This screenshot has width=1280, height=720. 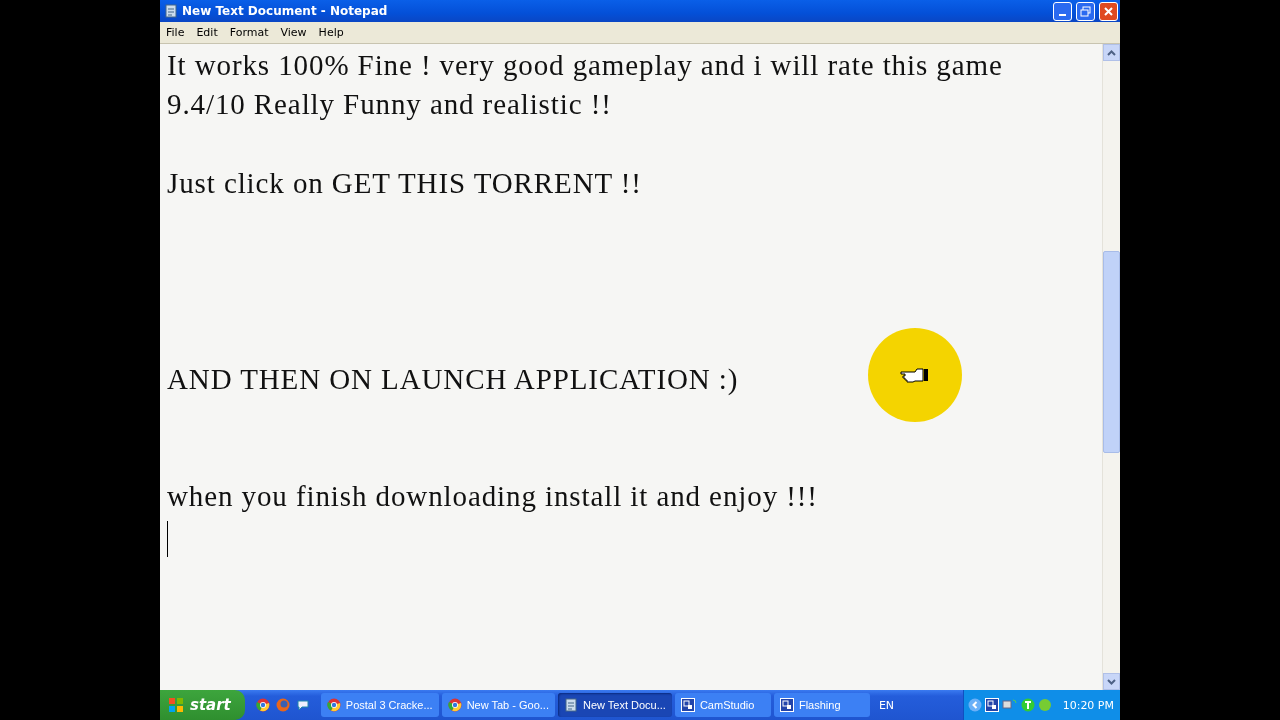 What do you see at coordinates (202, 705) in the screenshot?
I see `start-button: start` at bounding box center [202, 705].